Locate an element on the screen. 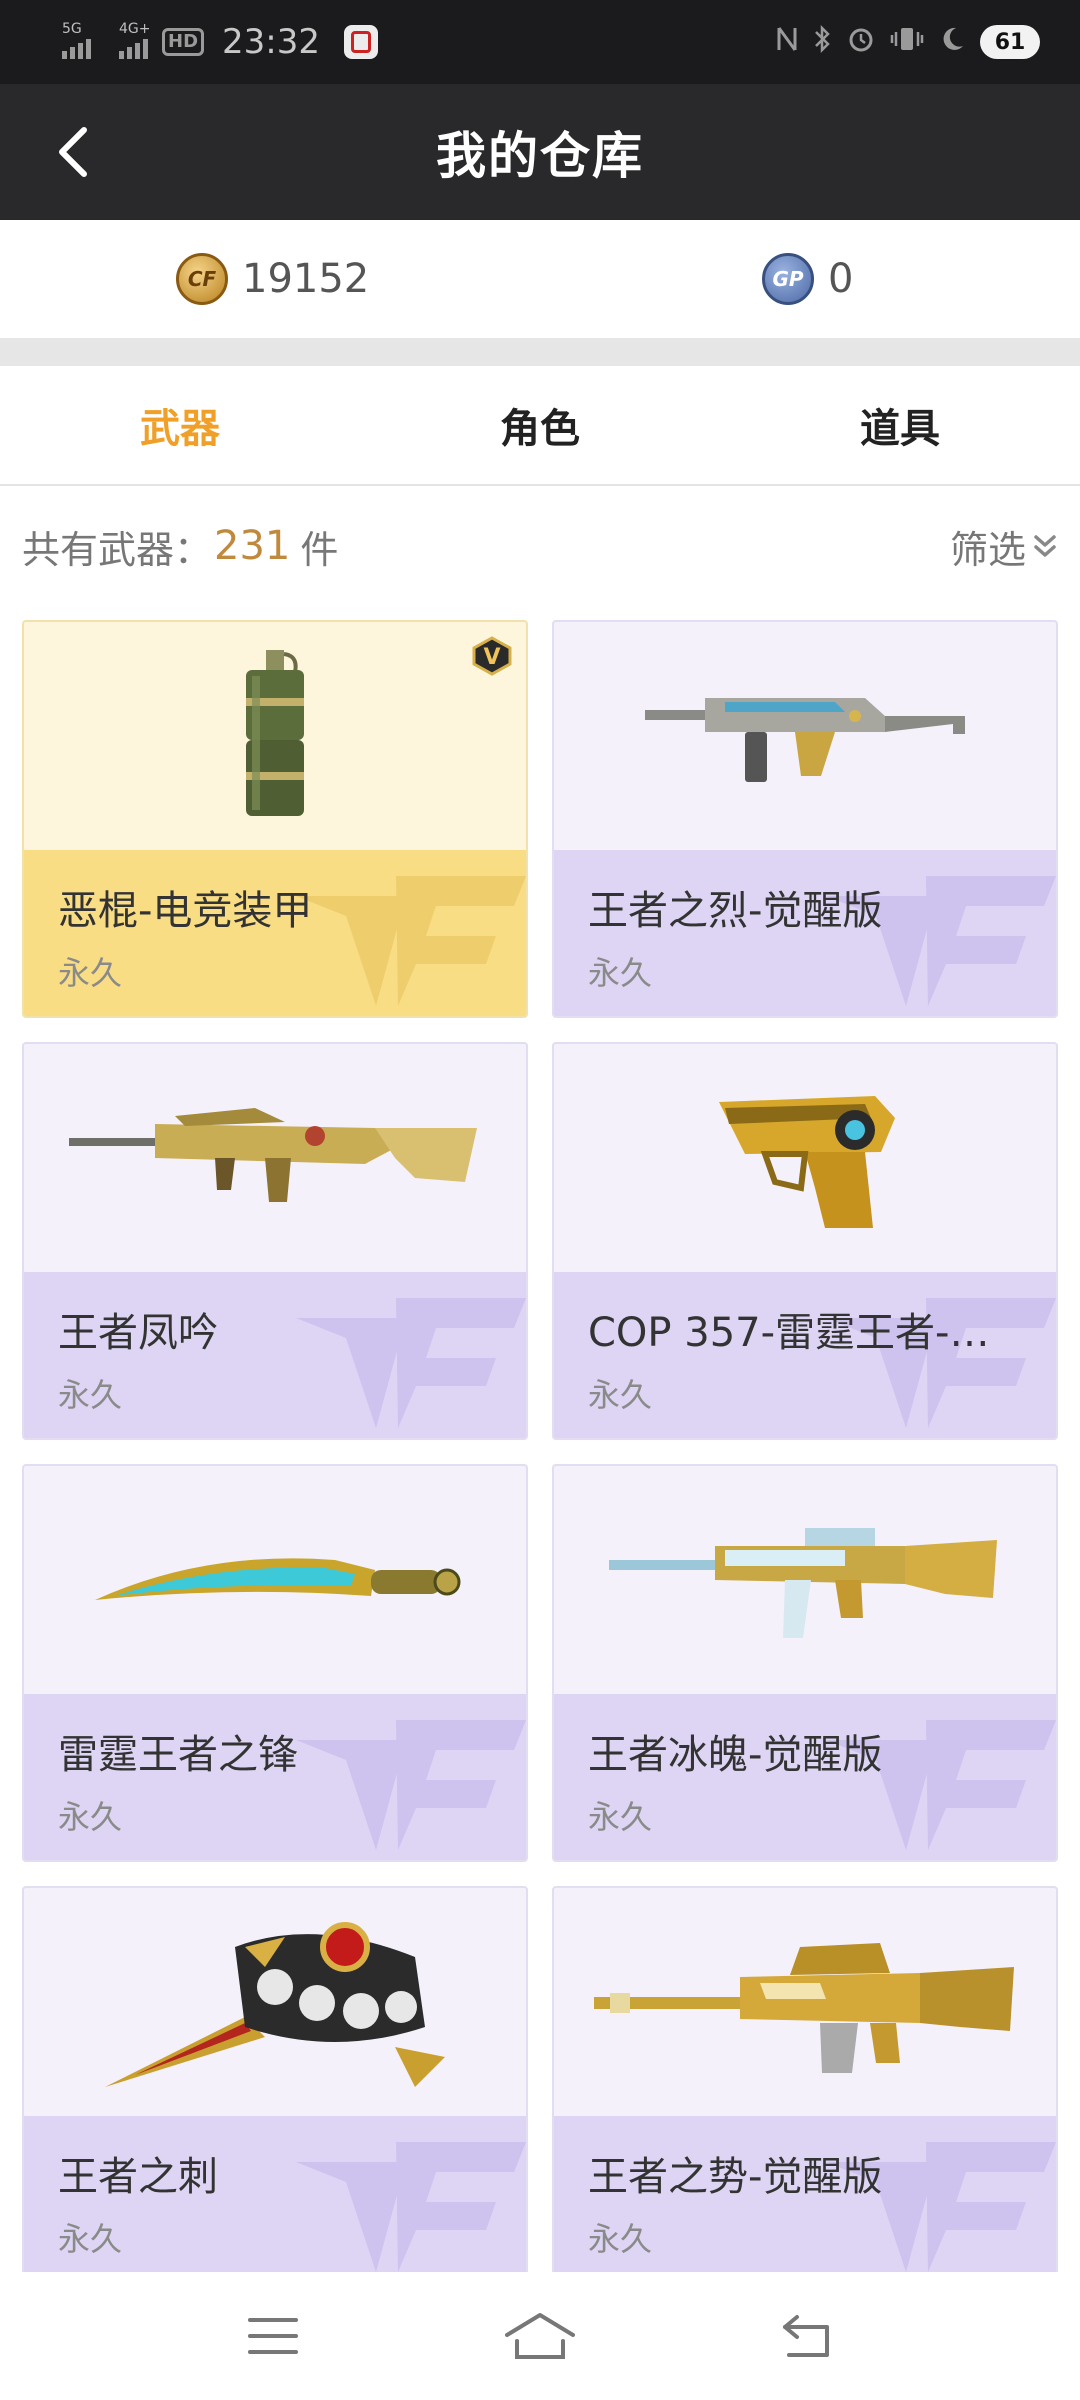 This screenshot has width=1080, height=2400. bluetooth-icon is located at coordinates (822, 42).